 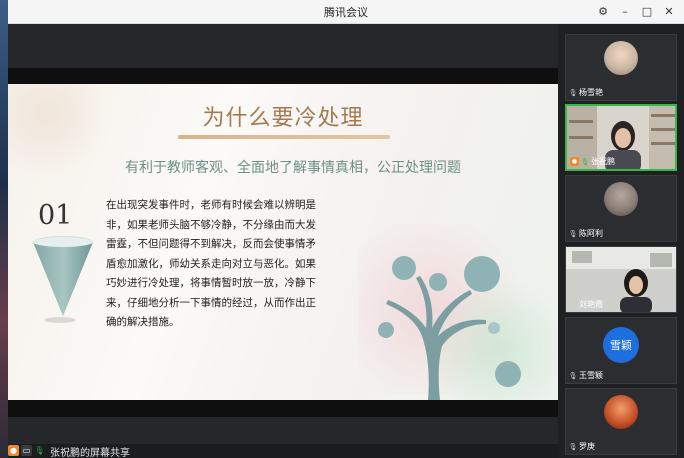 I want to click on participant-name: 杨雪艳, so click(x=591, y=92).